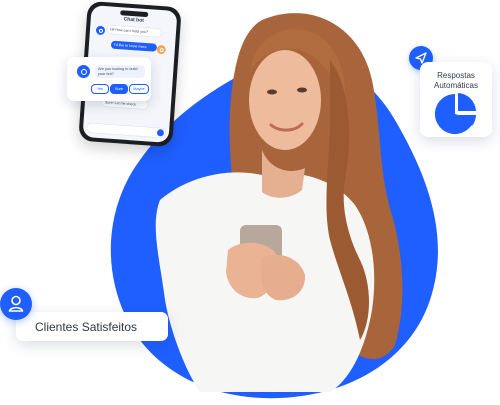  I want to click on clients-label: Clientes Satisfeitos, so click(86, 327).